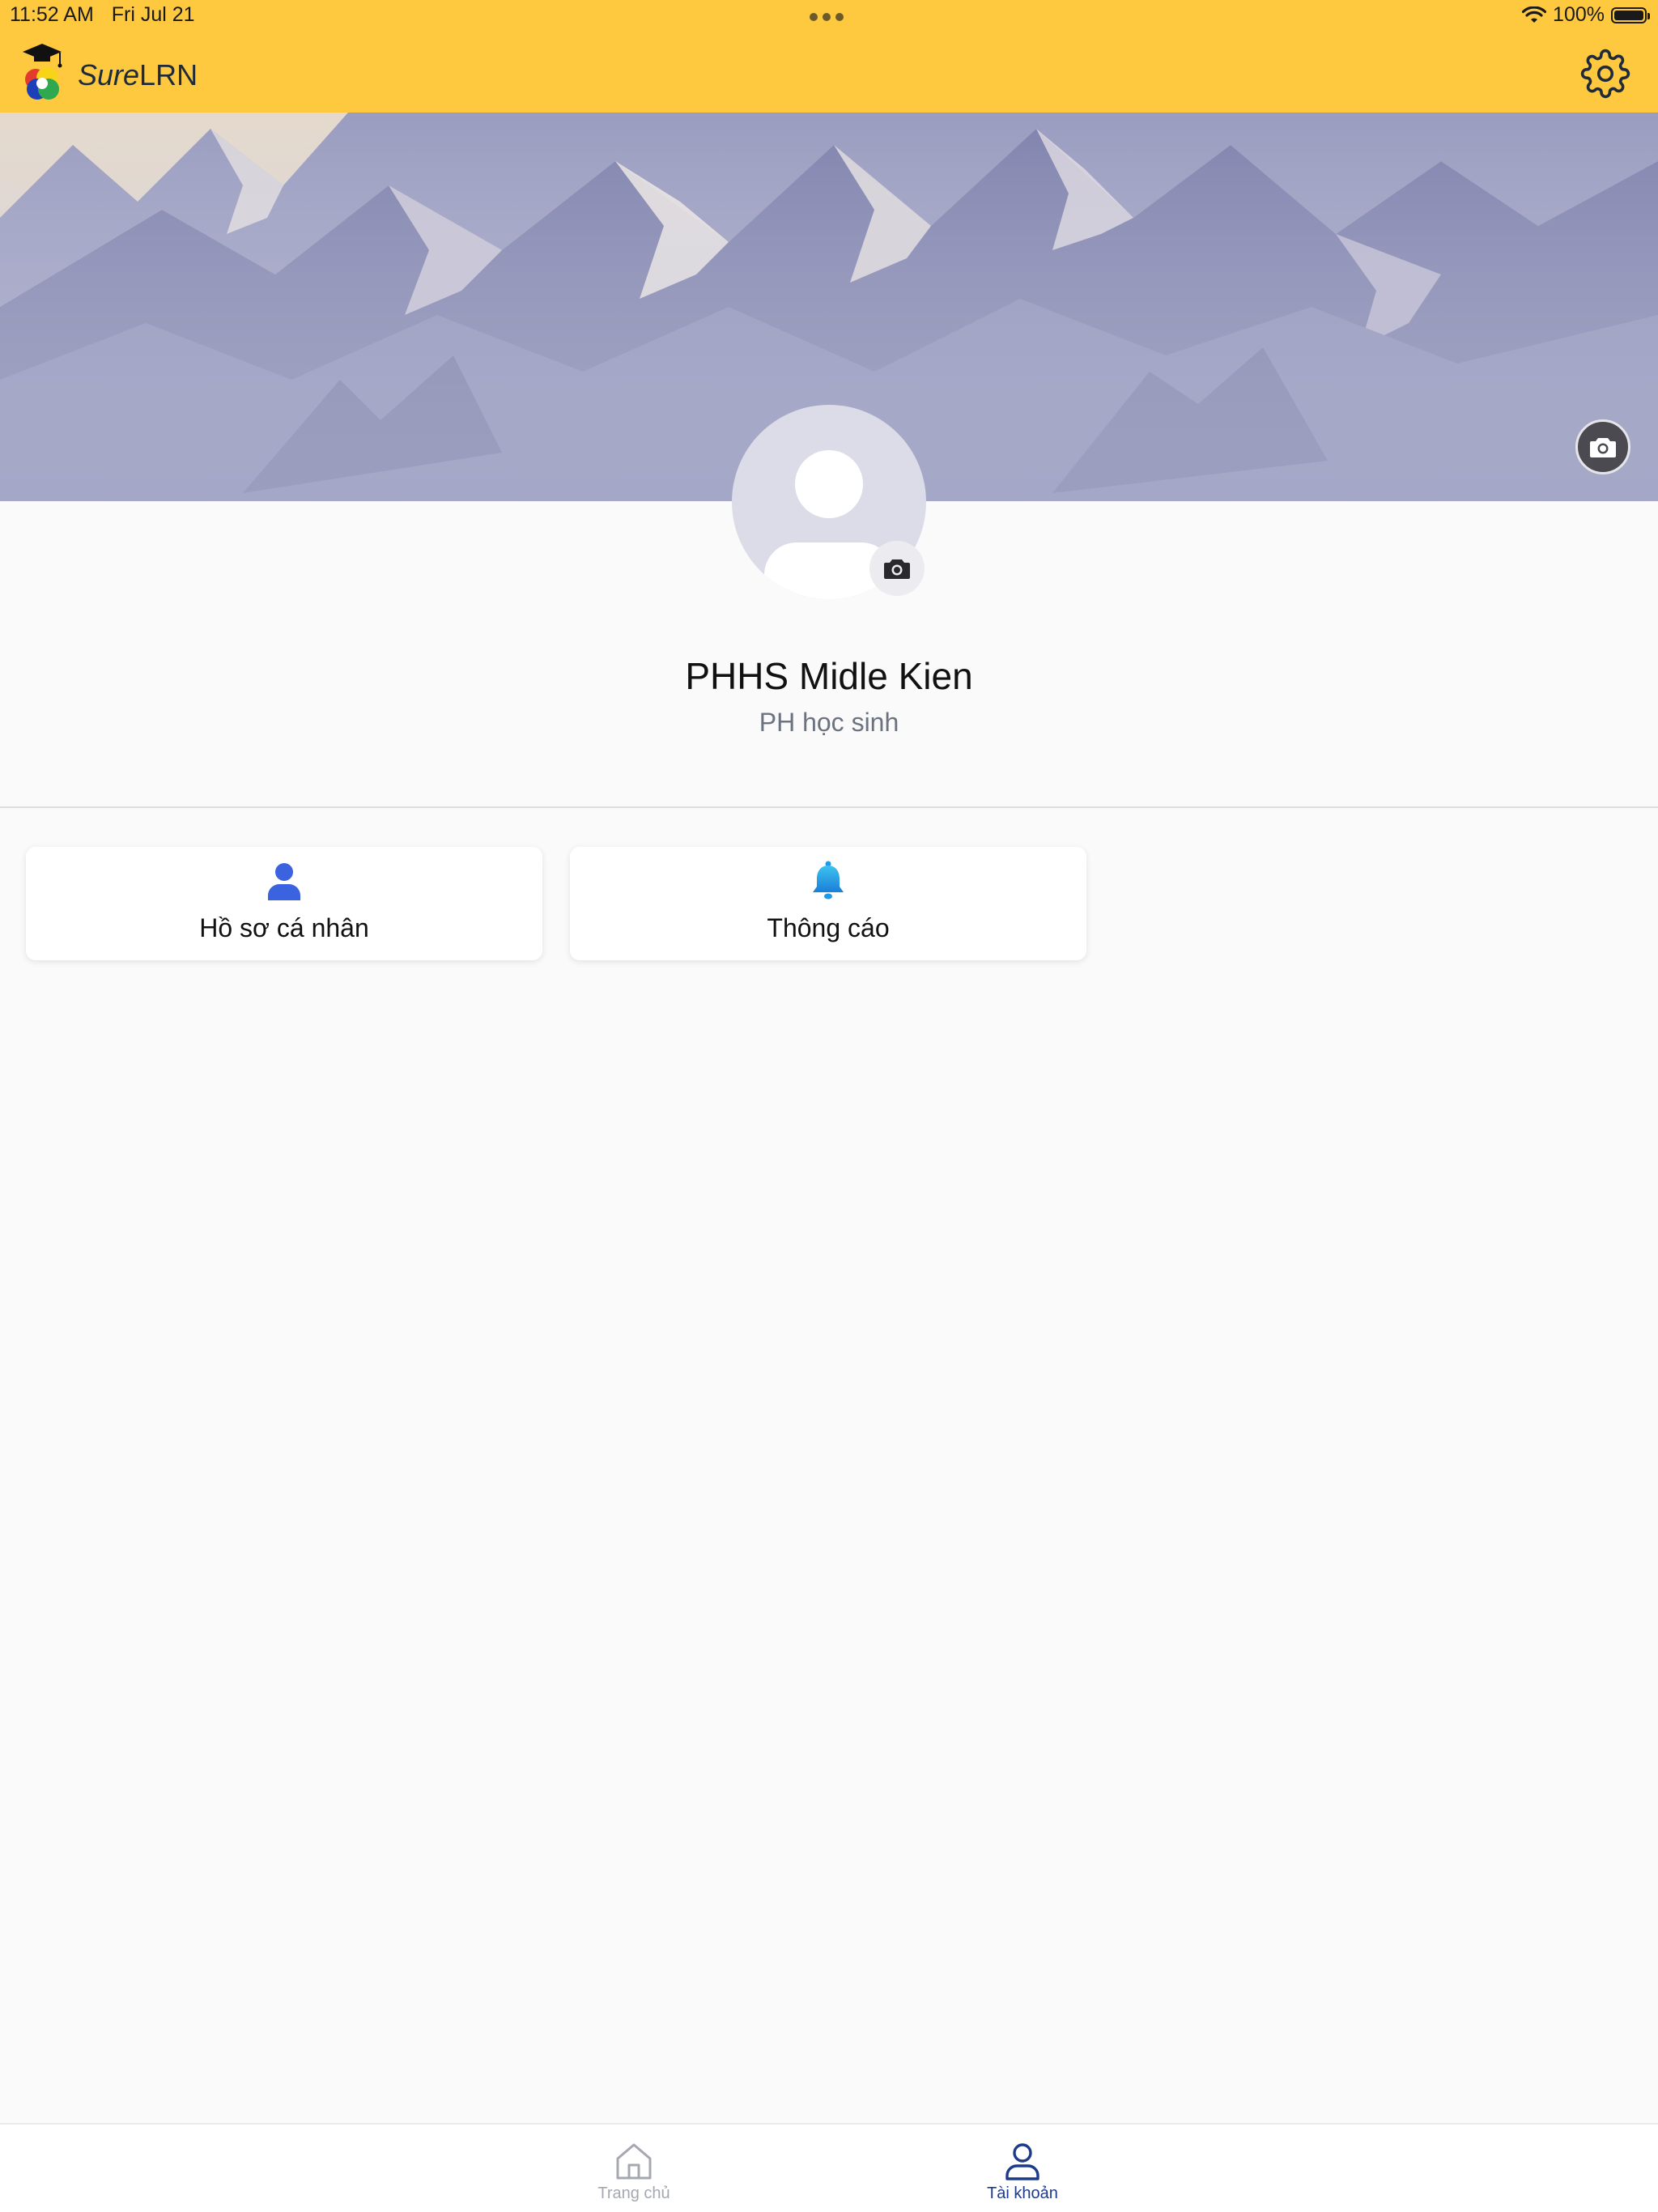 This screenshot has width=1658, height=2212. Describe the element at coordinates (829, 676) in the screenshot. I see `user-name: PHHS Midle Kien` at that location.